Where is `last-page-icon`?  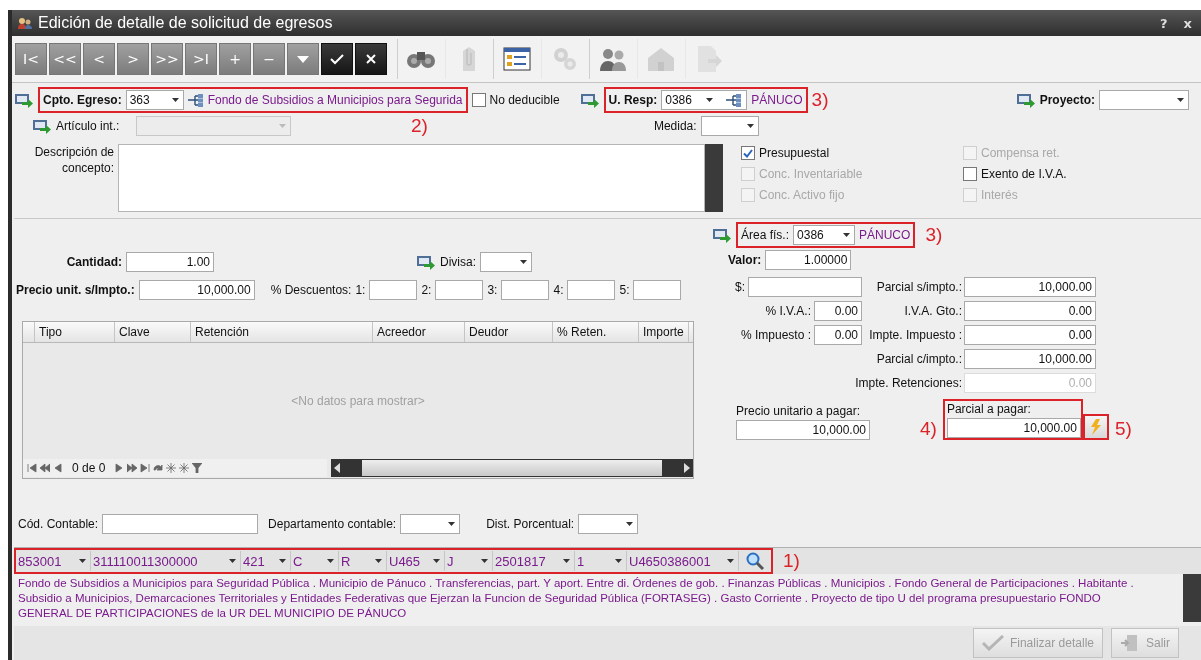 last-page-icon is located at coordinates (145, 468).